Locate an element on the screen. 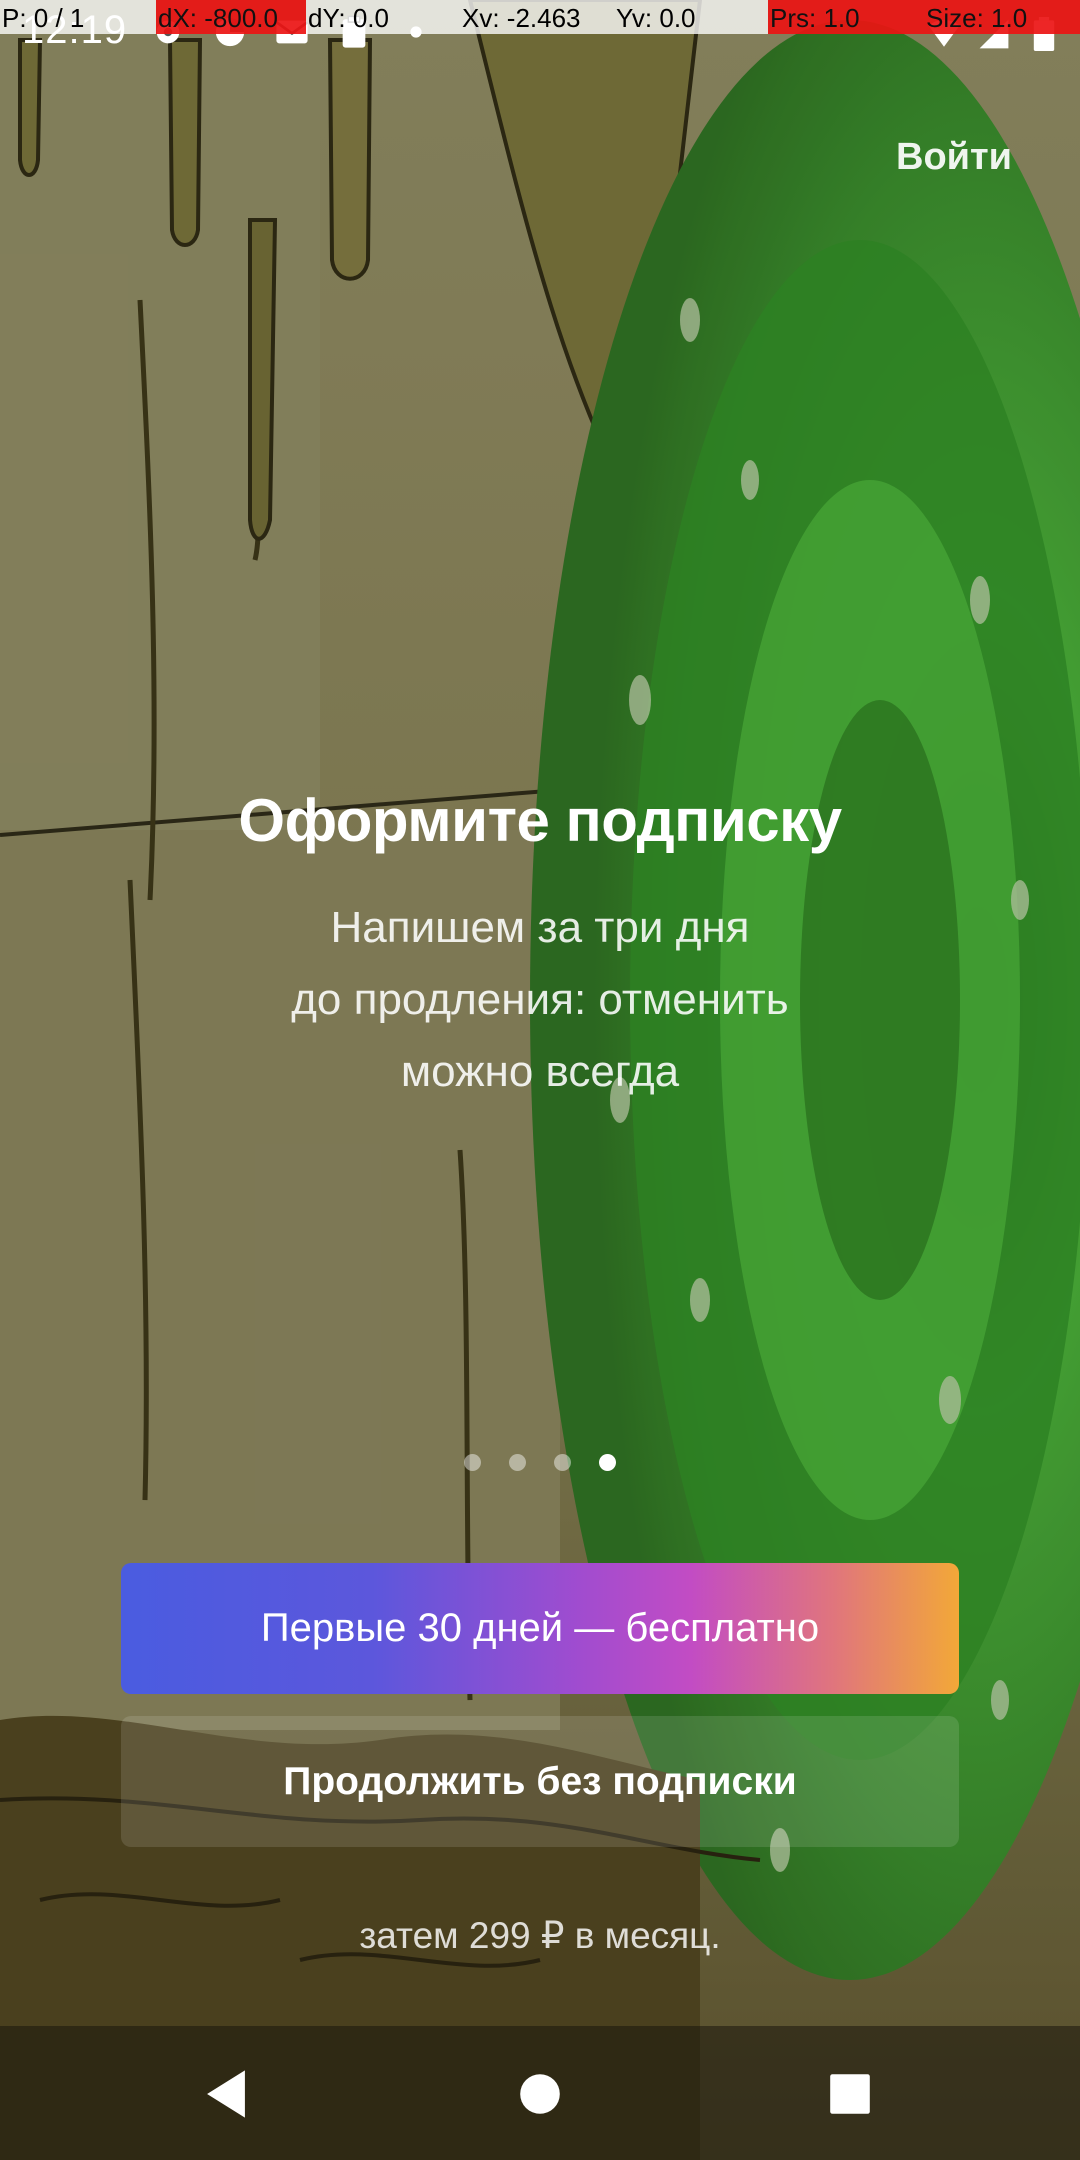 Image resolution: width=1080 pixels, height=2160 pixels. login-button: Войти is located at coordinates (954, 157).